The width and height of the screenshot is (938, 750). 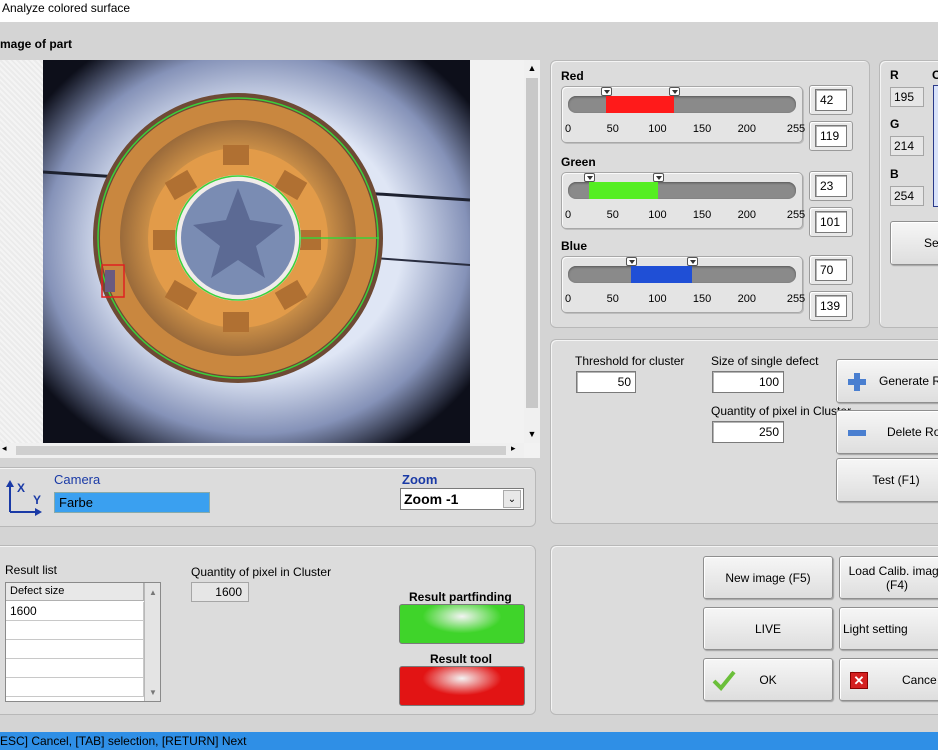 I want to click on camera-label: Camera, so click(x=77, y=479).